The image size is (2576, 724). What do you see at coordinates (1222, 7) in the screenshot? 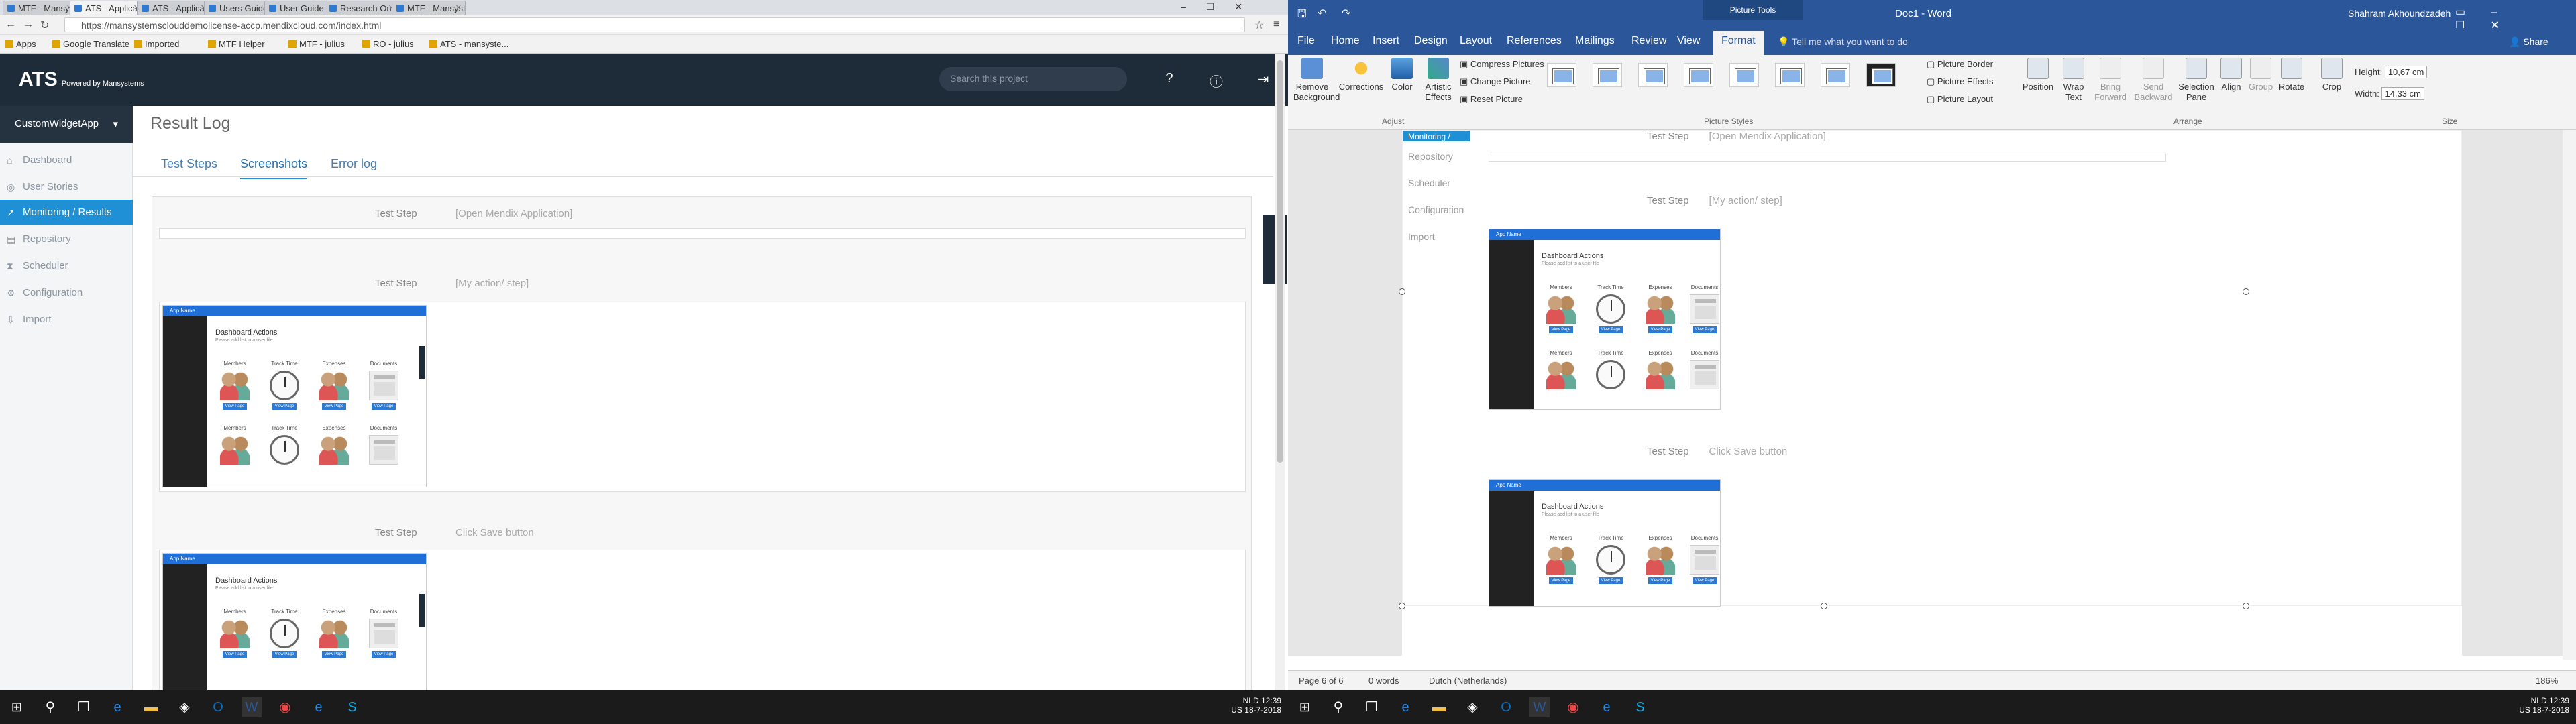
I see `window-controls: –☐✕` at bounding box center [1222, 7].